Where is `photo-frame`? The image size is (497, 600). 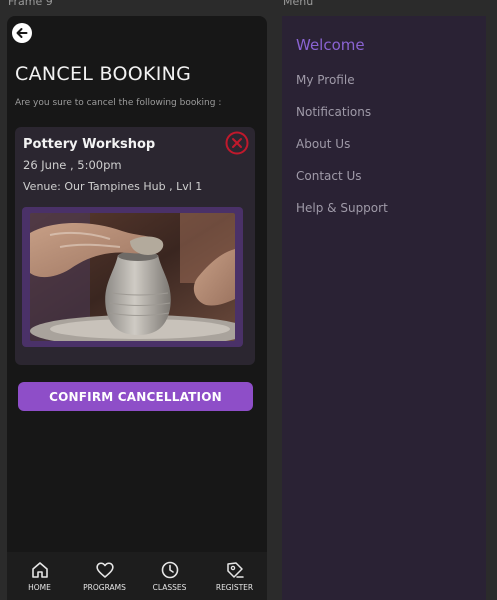
photo-frame is located at coordinates (132, 277).